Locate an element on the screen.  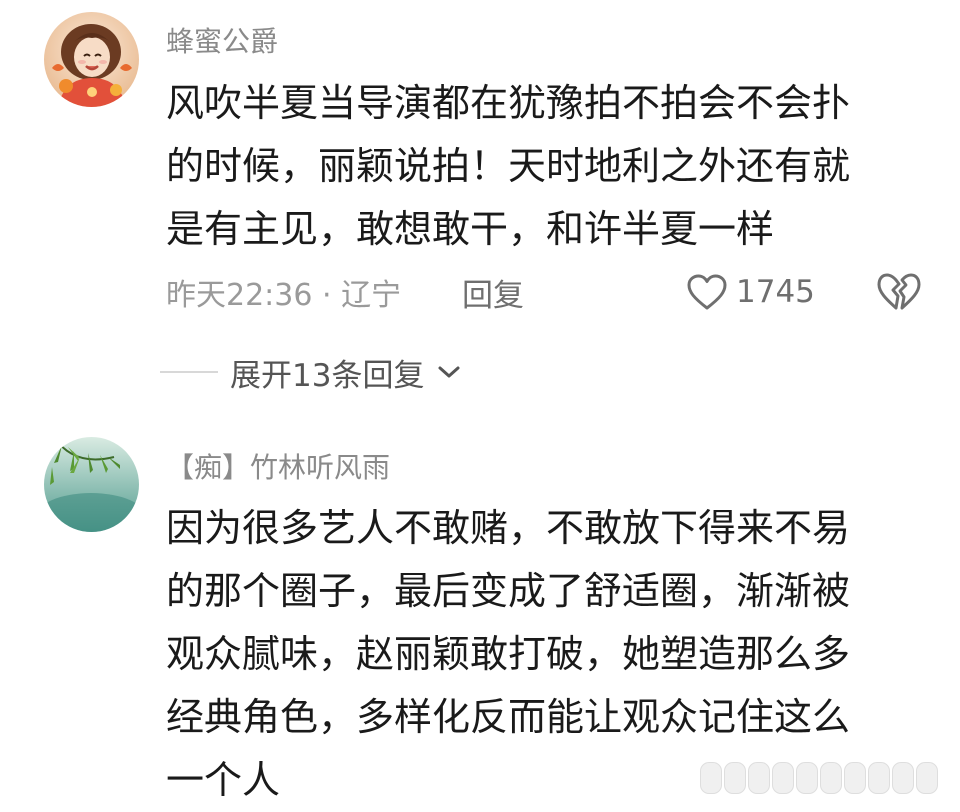
comment-text-line: 观众腻味，赵丽颖敢打破，她塑造那么多 is located at coordinates (508, 654).